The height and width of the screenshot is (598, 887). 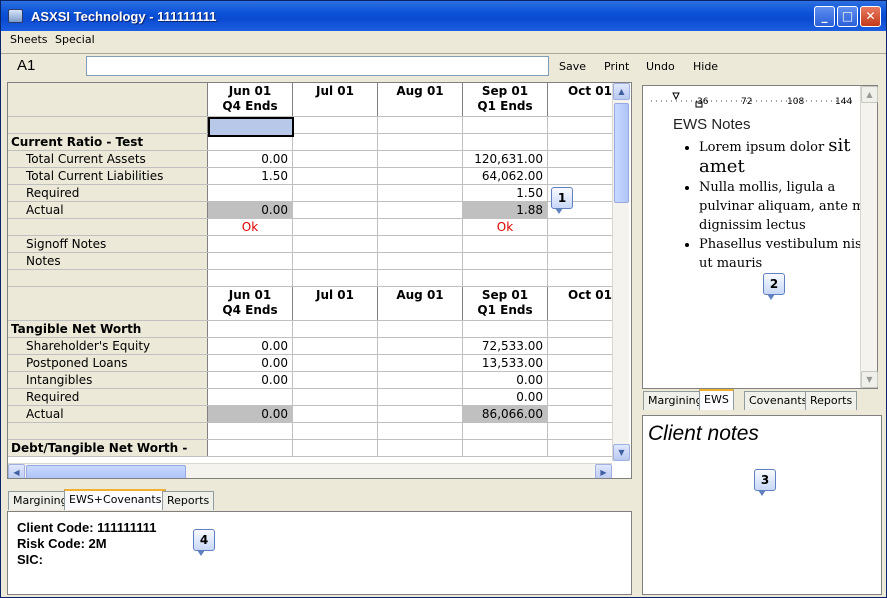 I want to click on print-button: Print, so click(x=616, y=66).